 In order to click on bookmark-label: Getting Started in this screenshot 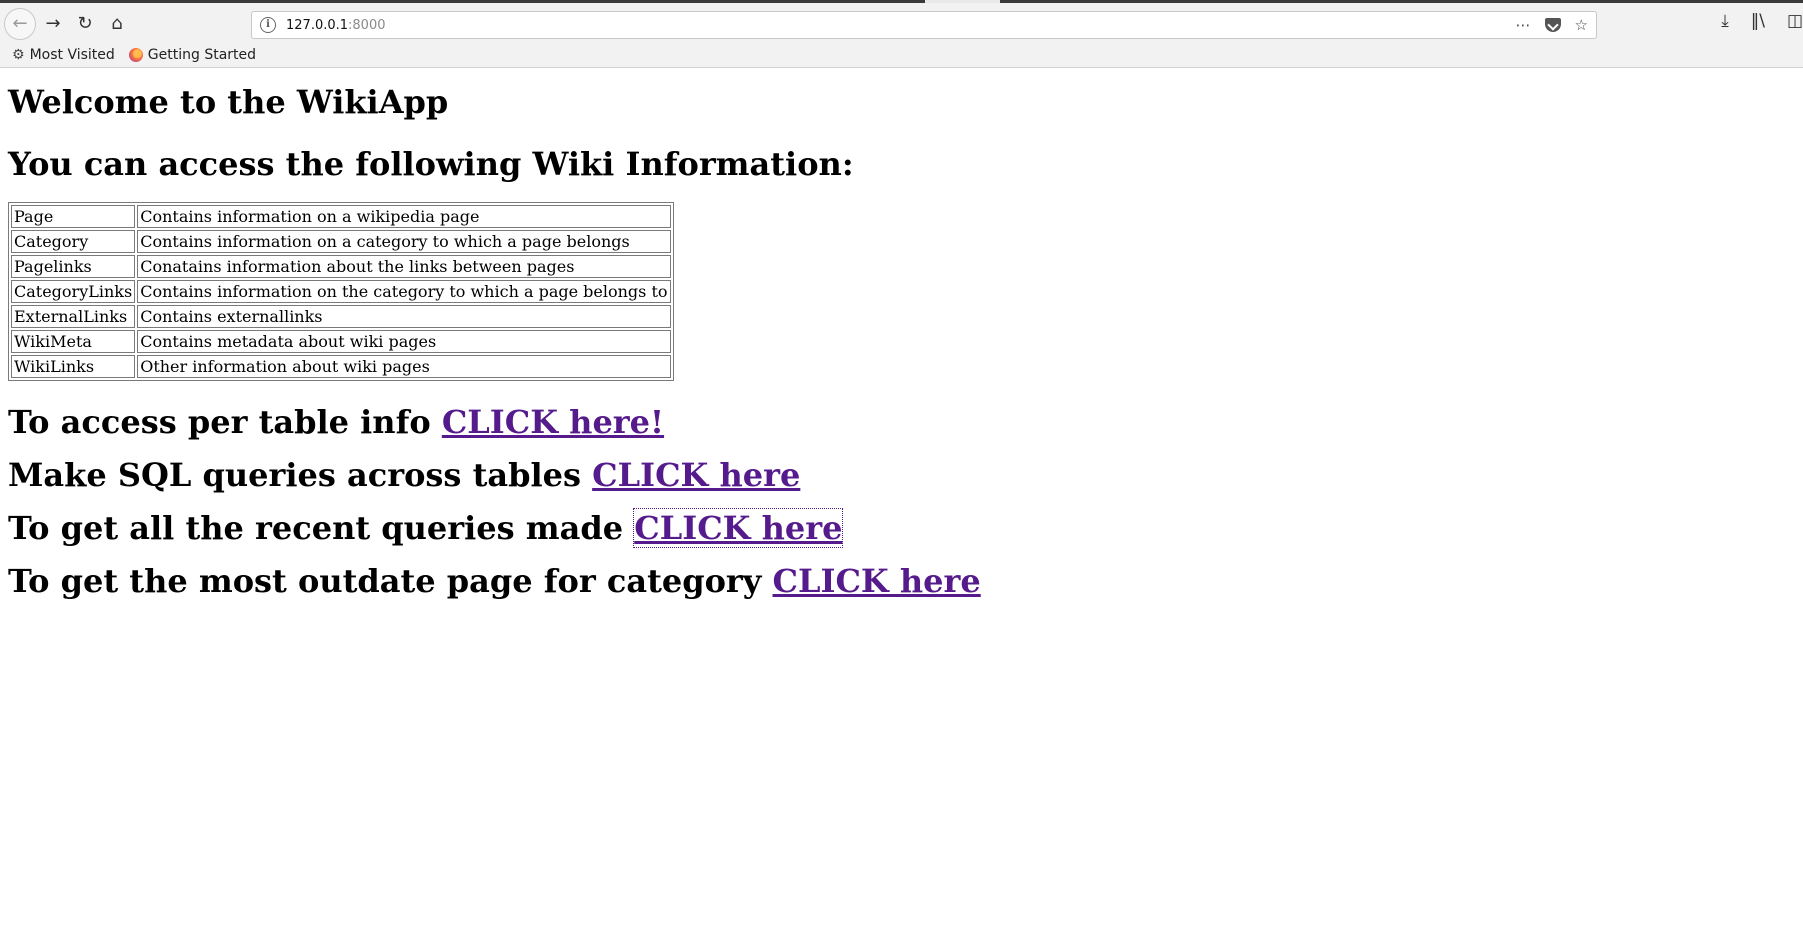, I will do `click(202, 55)`.